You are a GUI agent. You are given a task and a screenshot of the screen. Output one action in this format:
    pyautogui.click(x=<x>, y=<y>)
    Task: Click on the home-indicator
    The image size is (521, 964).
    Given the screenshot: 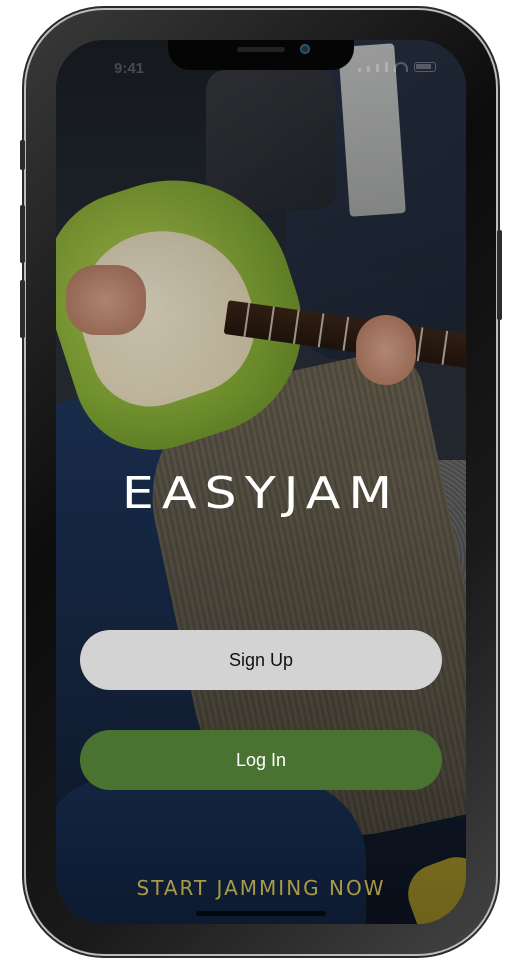 What is the action you would take?
    pyautogui.click(x=261, y=913)
    